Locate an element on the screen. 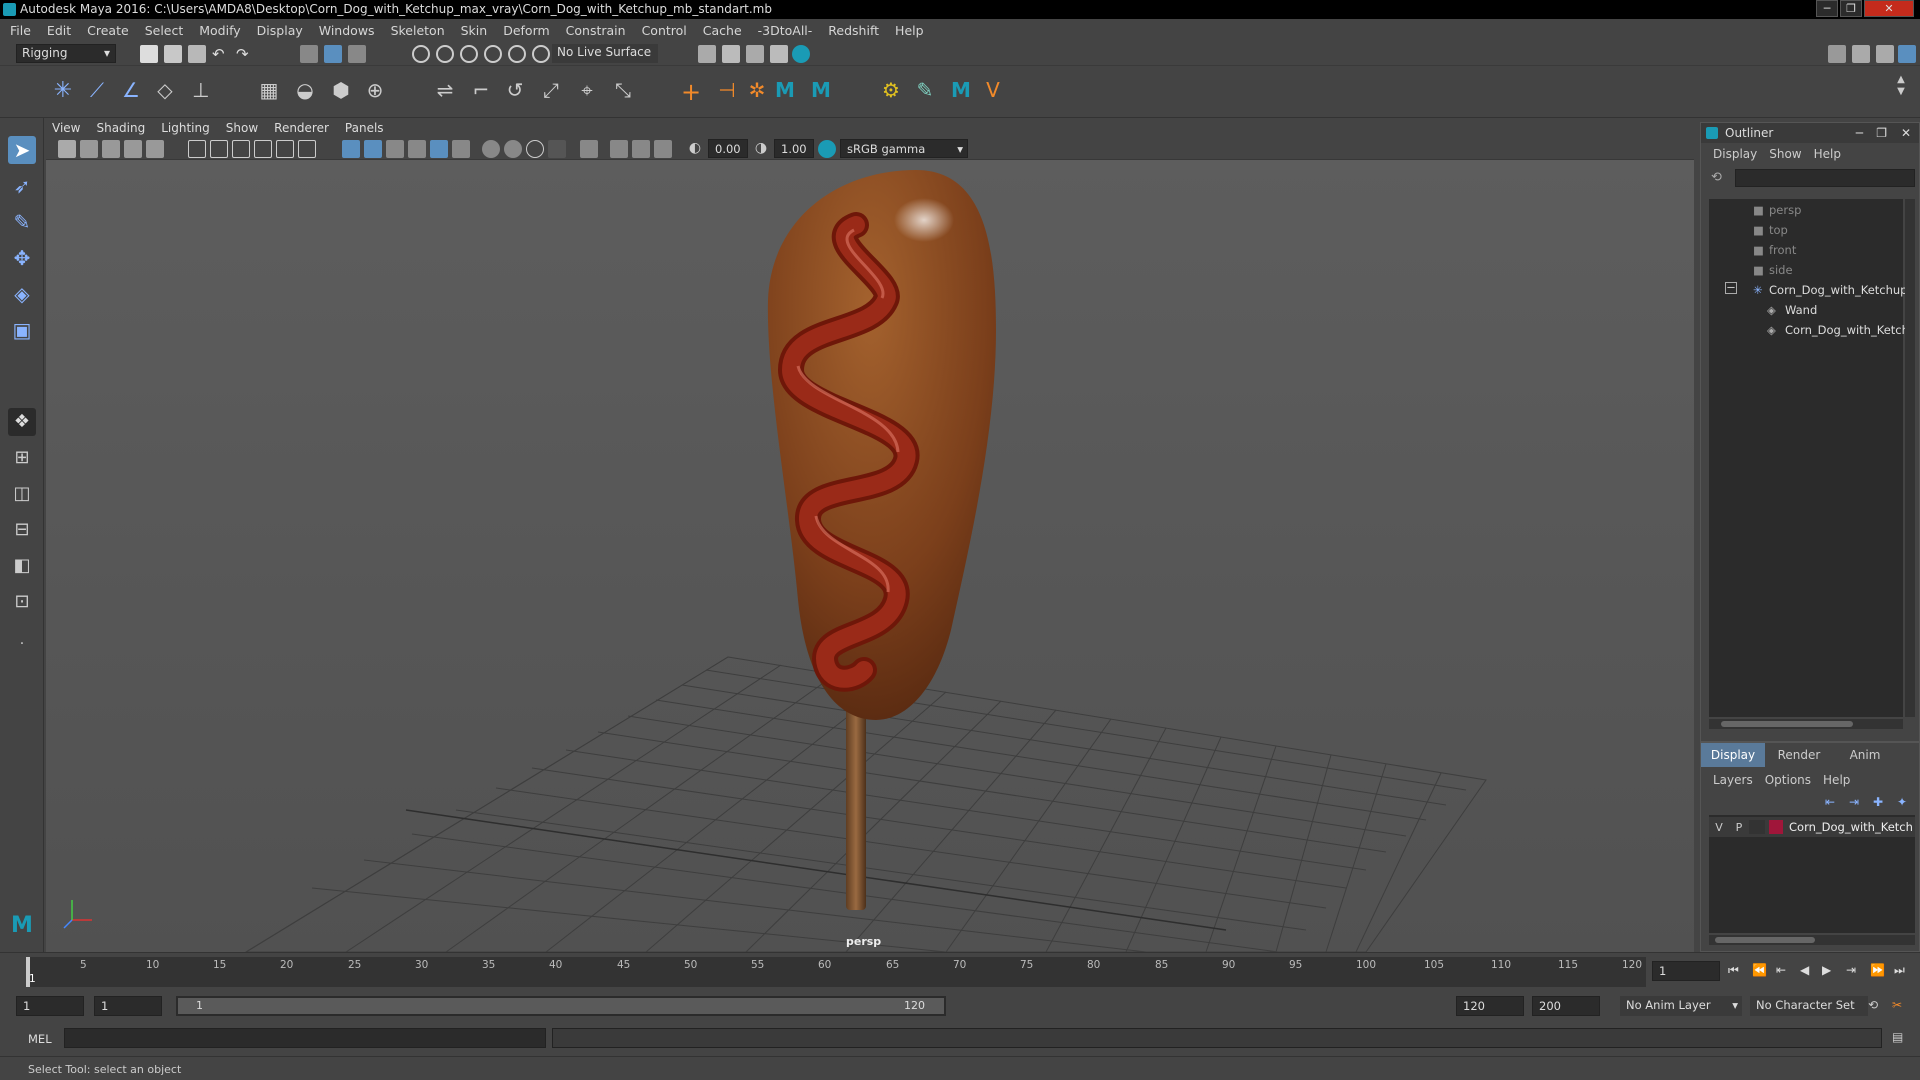 The image size is (1920, 1080). shelf-scroll-icon: ▲ ▼ is located at coordinates (1901, 92).